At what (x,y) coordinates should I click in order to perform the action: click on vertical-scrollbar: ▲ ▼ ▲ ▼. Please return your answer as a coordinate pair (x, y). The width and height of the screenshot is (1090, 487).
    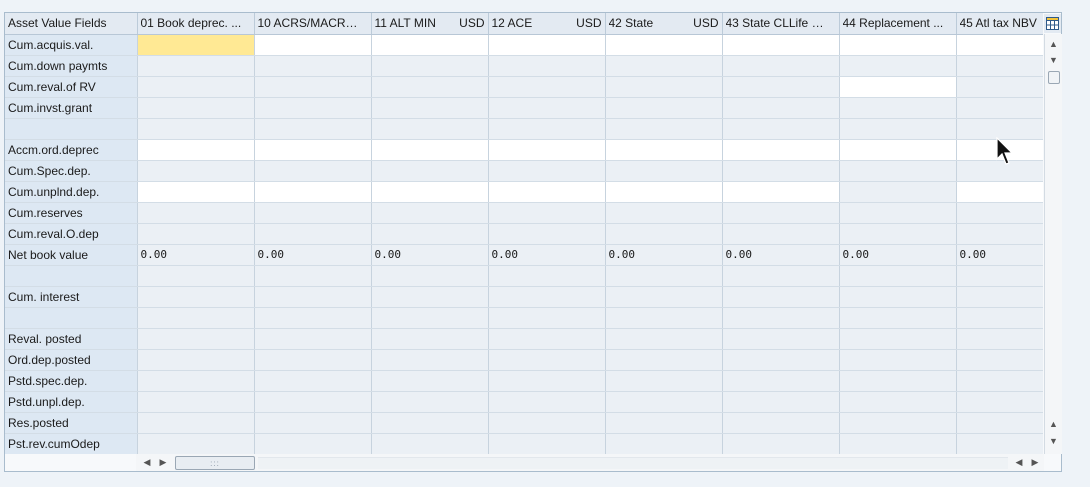
    Looking at the image, I should click on (1053, 244).